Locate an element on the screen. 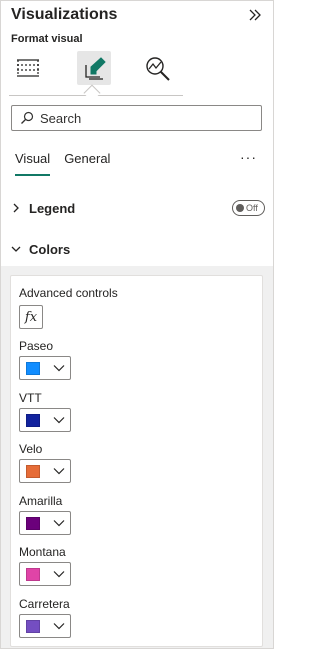 The image size is (320, 649). paint-brush-icon is located at coordinates (95, 68).